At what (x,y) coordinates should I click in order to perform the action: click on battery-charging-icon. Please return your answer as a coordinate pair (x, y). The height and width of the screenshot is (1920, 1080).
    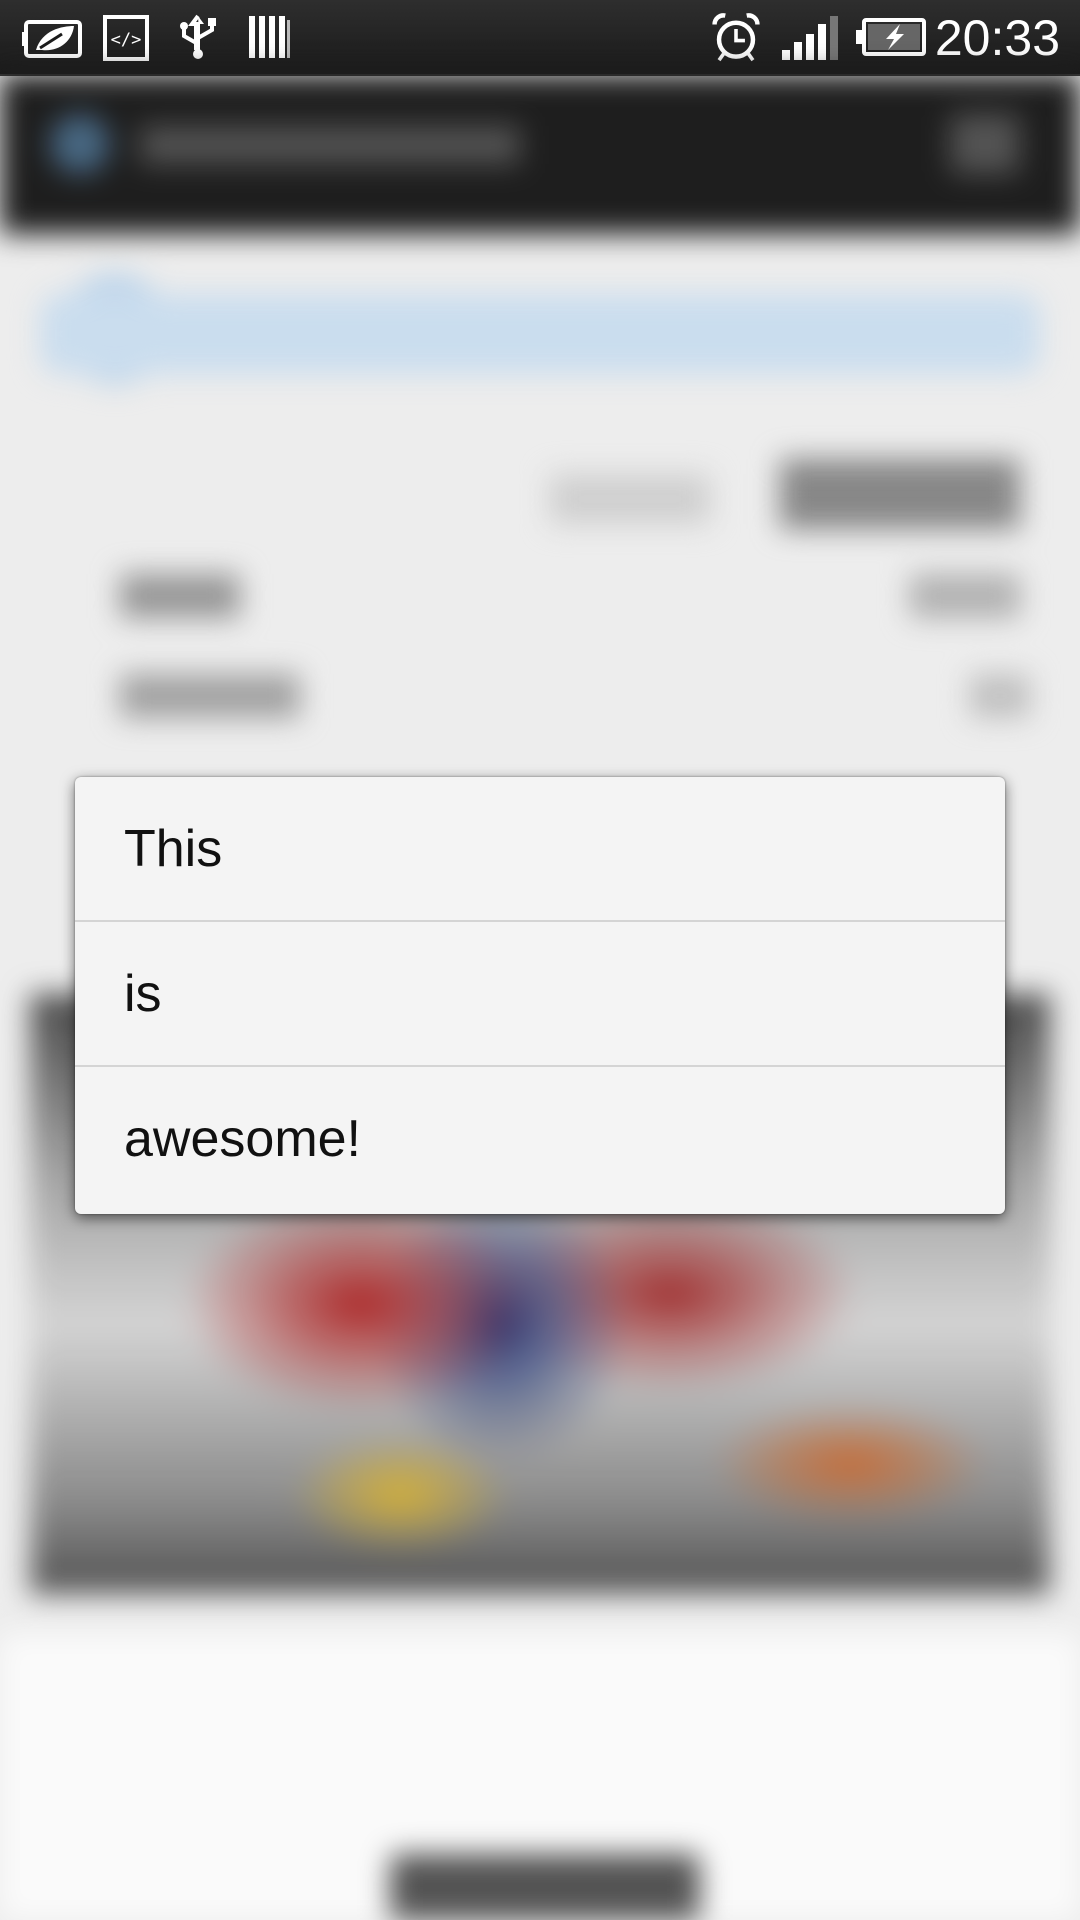
    Looking at the image, I should click on (892, 37).